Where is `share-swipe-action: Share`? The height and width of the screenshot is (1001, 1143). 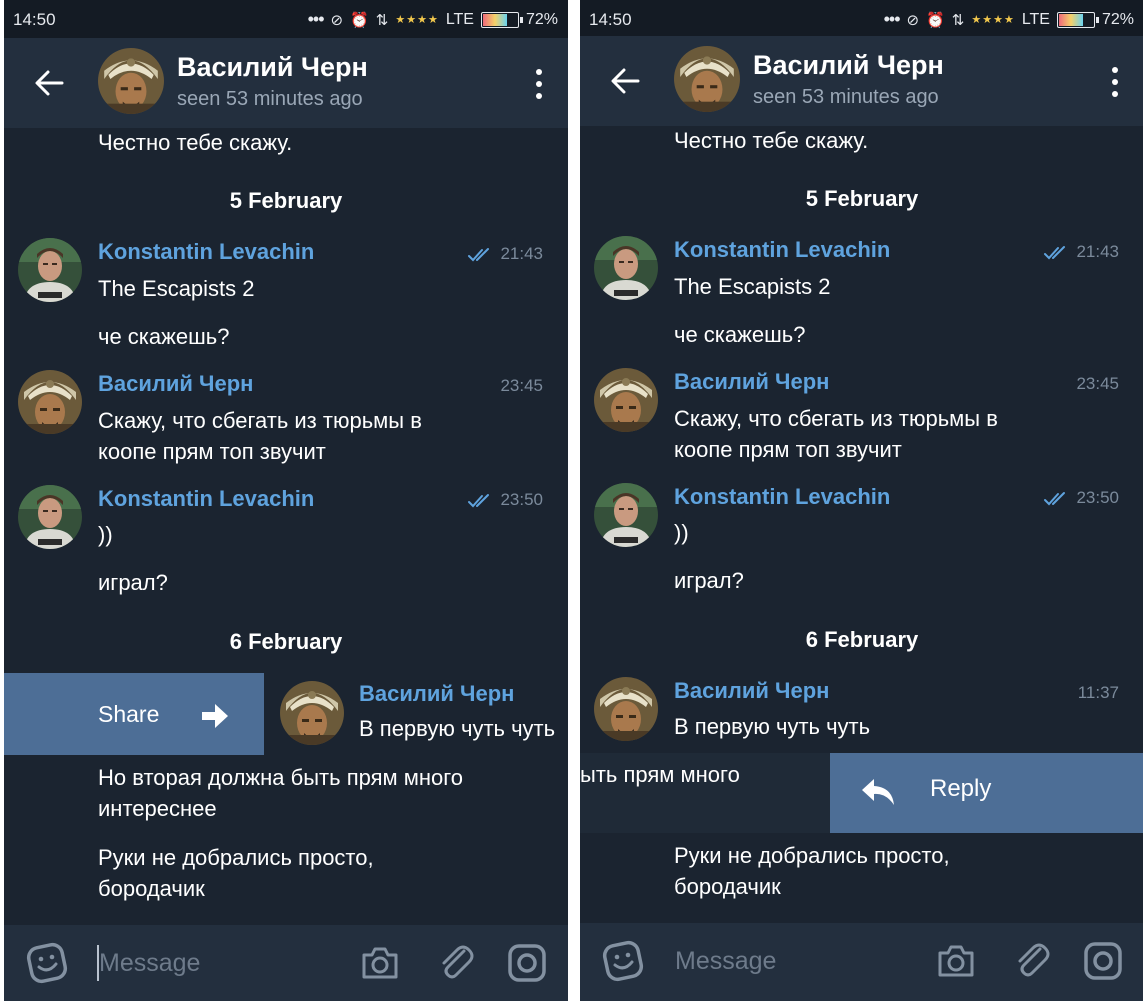 share-swipe-action: Share is located at coordinates (134, 714).